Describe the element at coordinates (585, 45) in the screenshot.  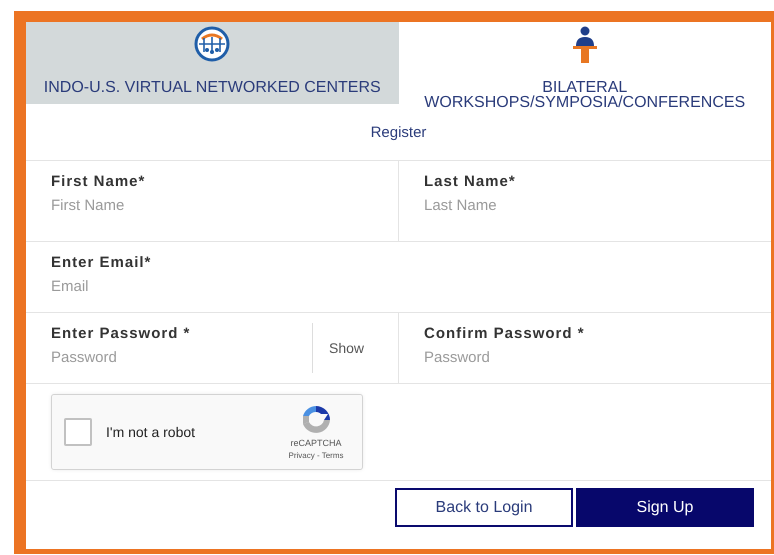
I see `speaker-at-podium-icon` at that location.